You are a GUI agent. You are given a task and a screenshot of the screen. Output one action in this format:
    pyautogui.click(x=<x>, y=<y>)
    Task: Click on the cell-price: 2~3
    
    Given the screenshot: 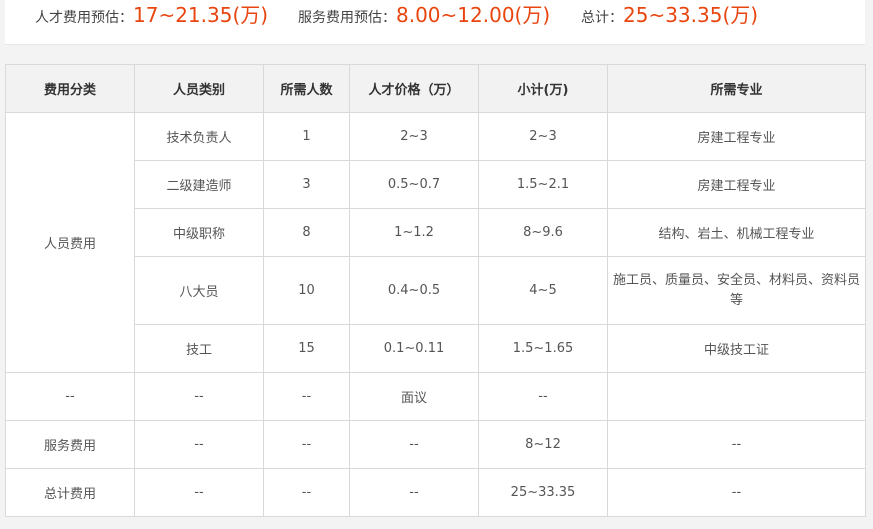 What is the action you would take?
    pyautogui.click(x=414, y=136)
    